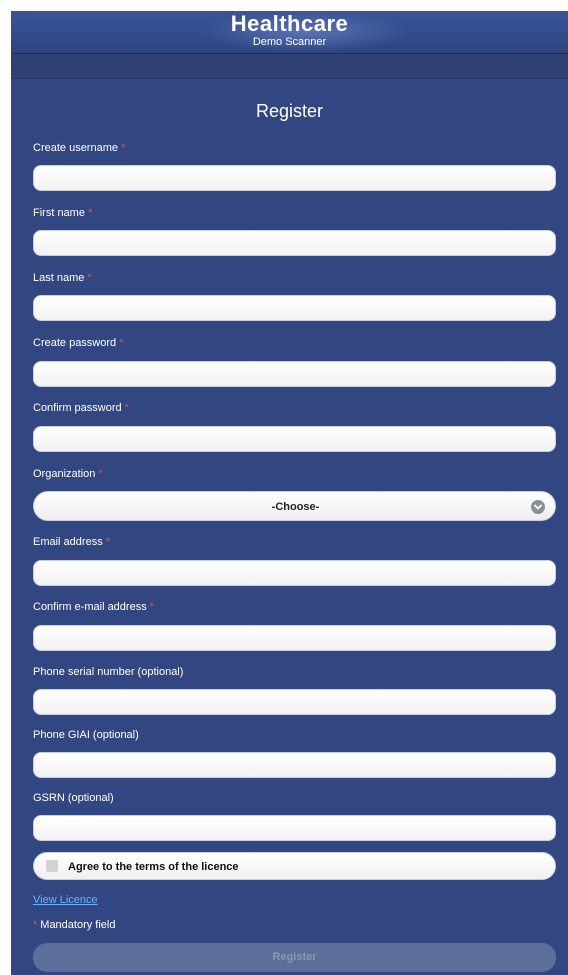  Describe the element at coordinates (73, 798) in the screenshot. I see `gsrn-label: GSRN (optional)` at that location.